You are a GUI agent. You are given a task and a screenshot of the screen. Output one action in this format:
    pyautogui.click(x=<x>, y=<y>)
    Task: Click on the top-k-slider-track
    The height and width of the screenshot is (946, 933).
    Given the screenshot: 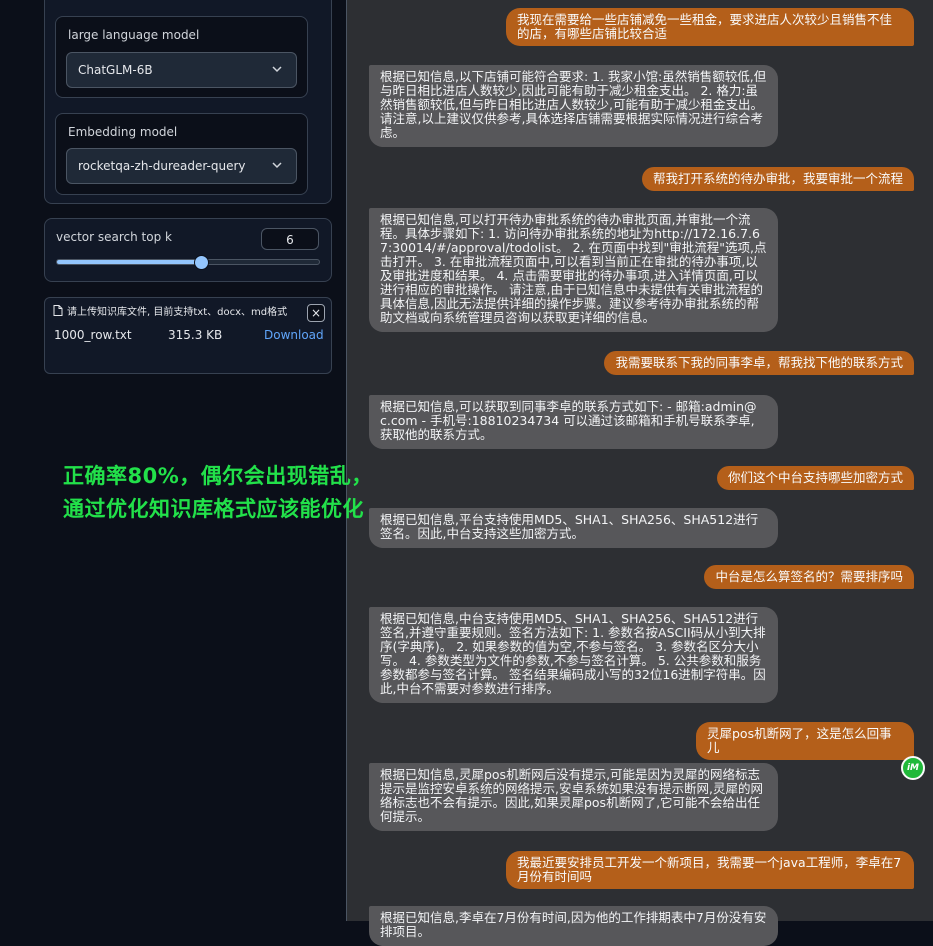 What is the action you would take?
    pyautogui.click(x=188, y=262)
    